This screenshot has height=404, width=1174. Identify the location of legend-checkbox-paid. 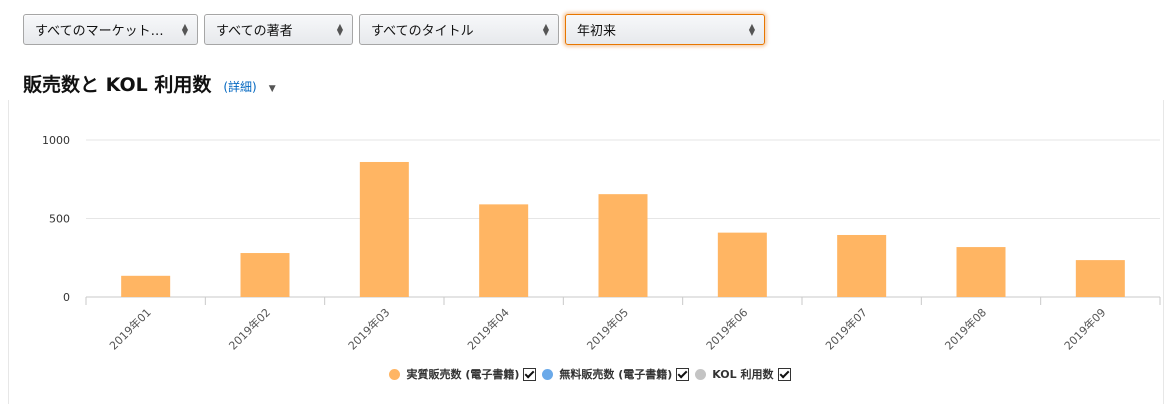
(530, 374).